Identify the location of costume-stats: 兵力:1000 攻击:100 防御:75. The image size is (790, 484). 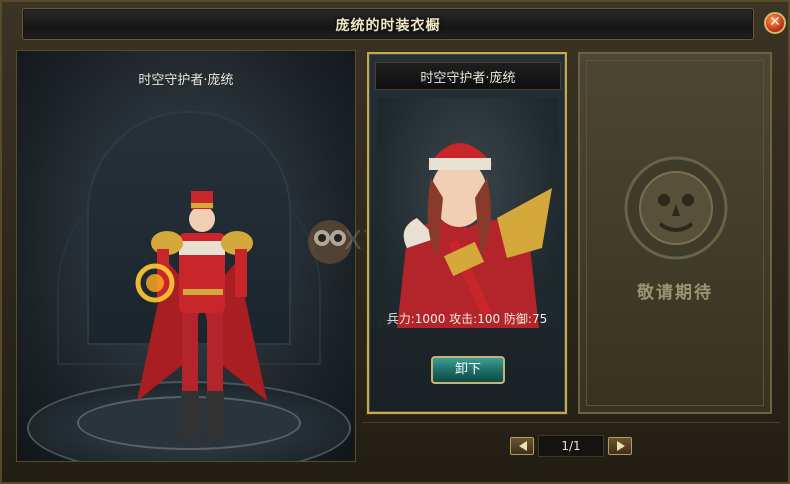
(467, 319).